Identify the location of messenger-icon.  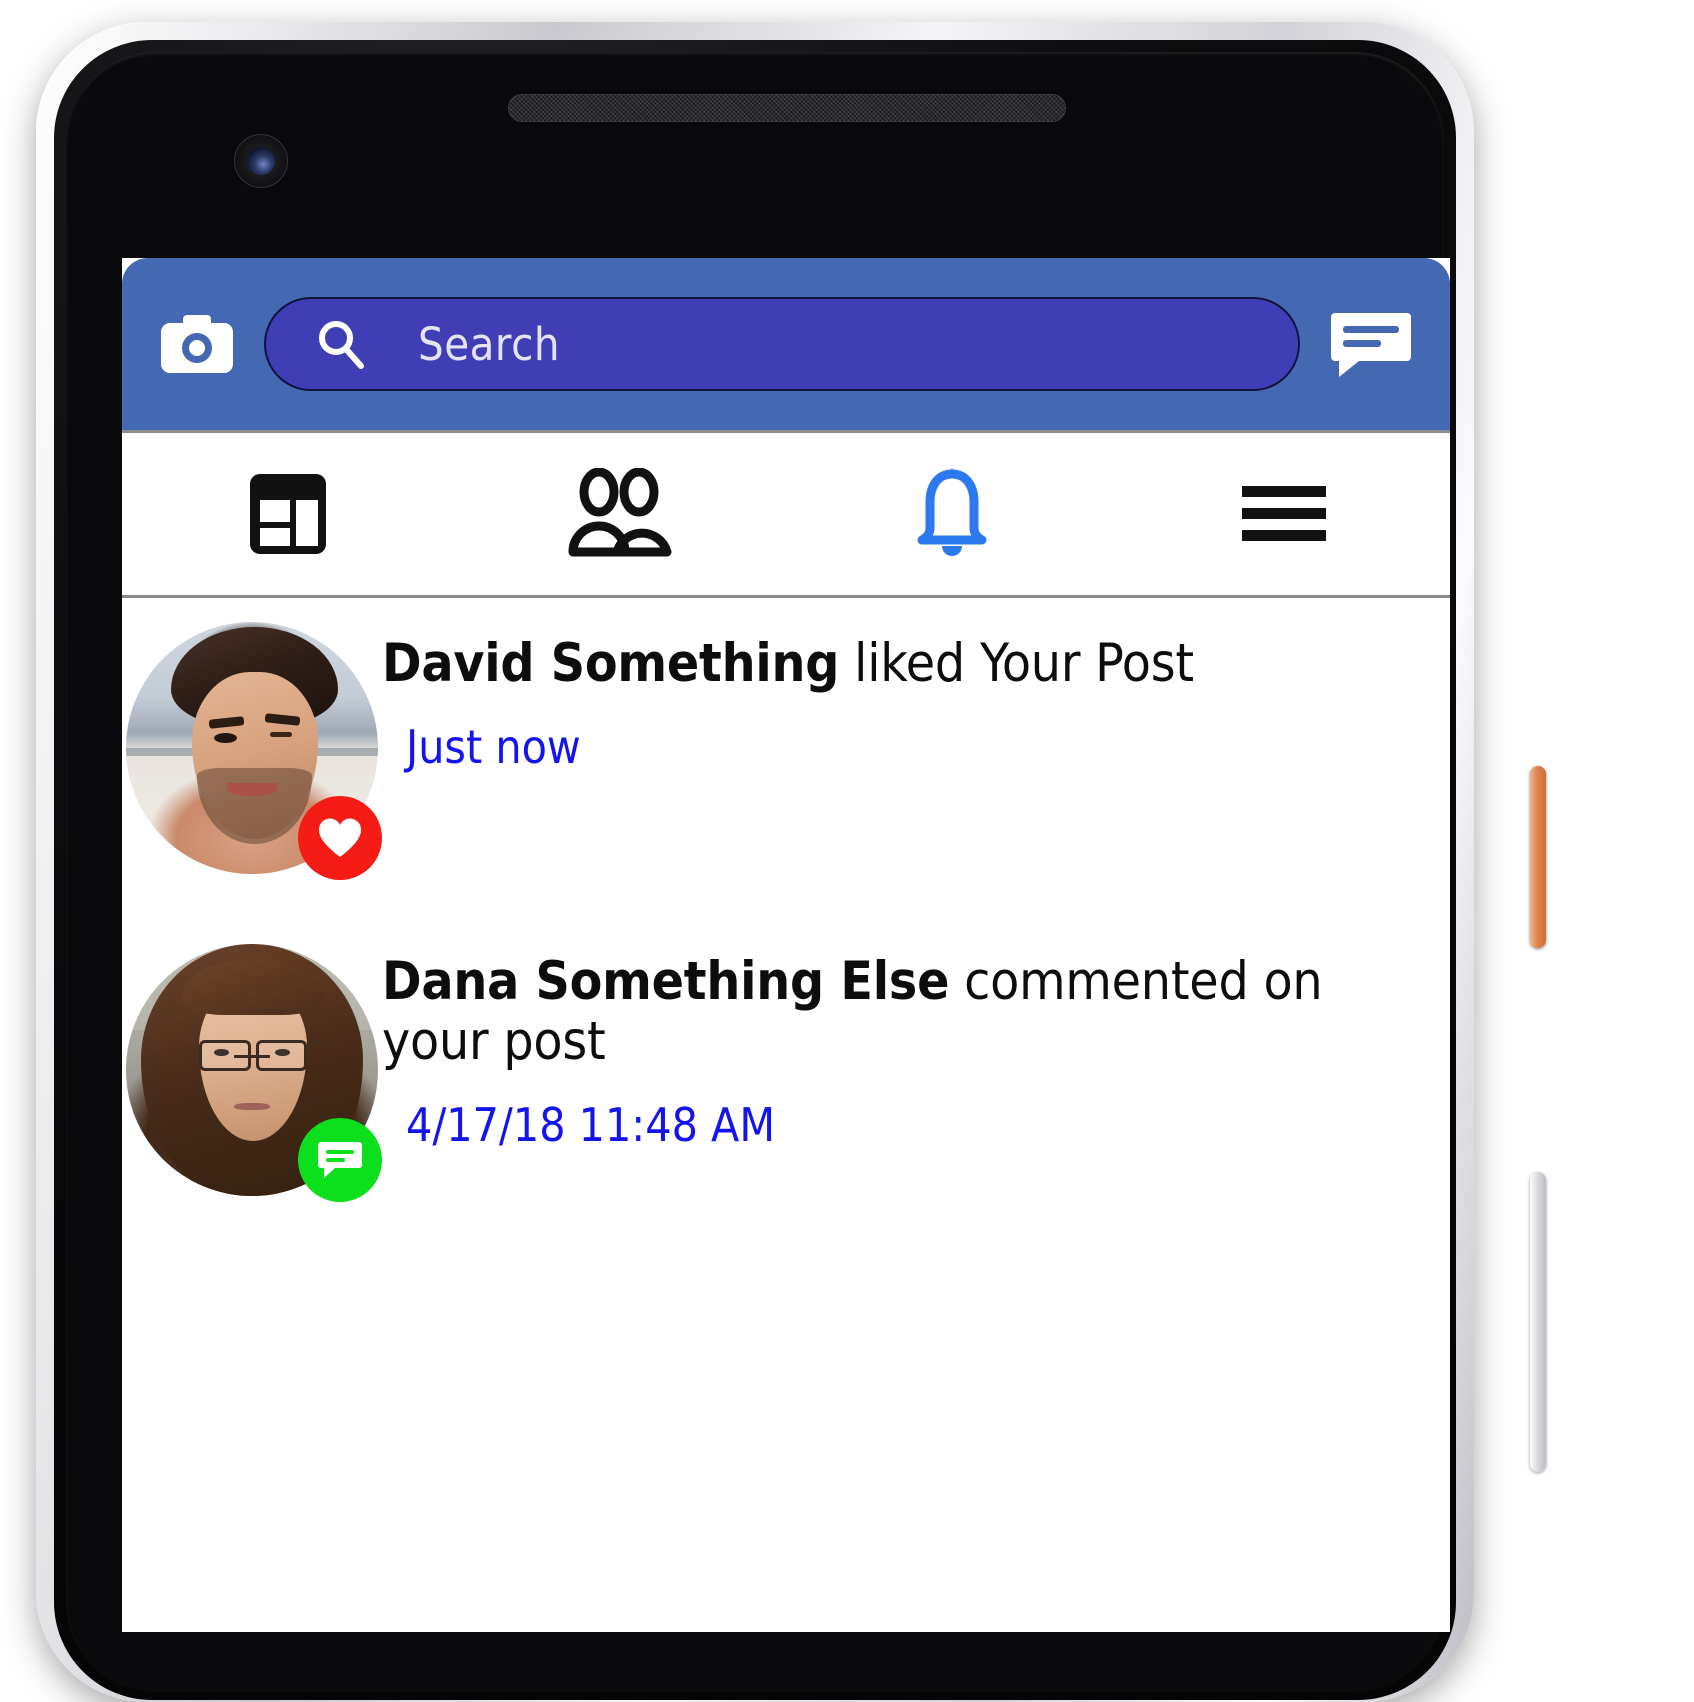
(1371, 345).